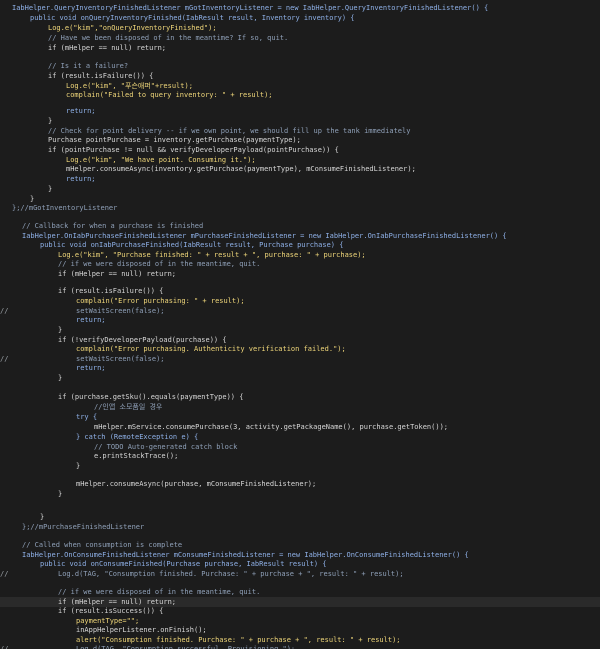 Image resolution: width=600 pixels, height=649 pixels. What do you see at coordinates (132, 28) in the screenshot?
I see `code-text: Log.e("kim","onQueryInventoryFinished");` at bounding box center [132, 28].